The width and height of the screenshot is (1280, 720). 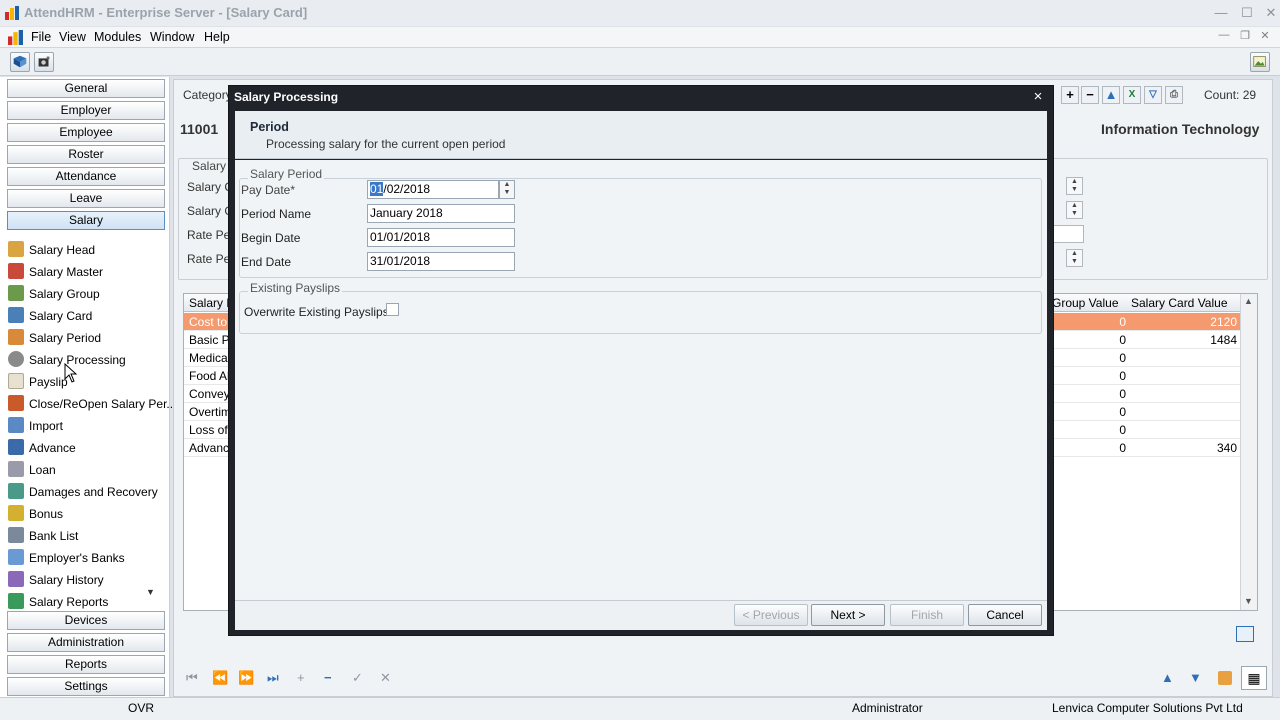 What do you see at coordinates (1221, 13) in the screenshot?
I see `minimize-icon: —` at bounding box center [1221, 13].